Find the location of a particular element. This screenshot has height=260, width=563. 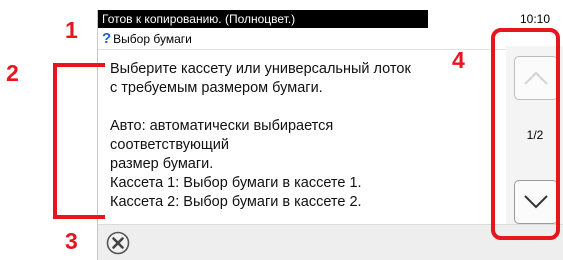

dialog-title: Выбор бумаги is located at coordinates (152, 38).